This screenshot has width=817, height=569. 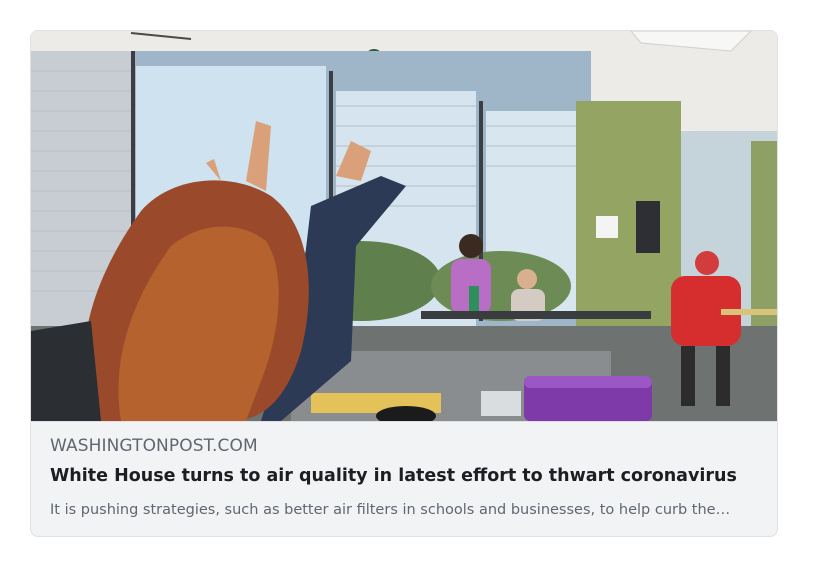 I want to click on source-domain: WASHINGTONPOST.COM, so click(x=154, y=446).